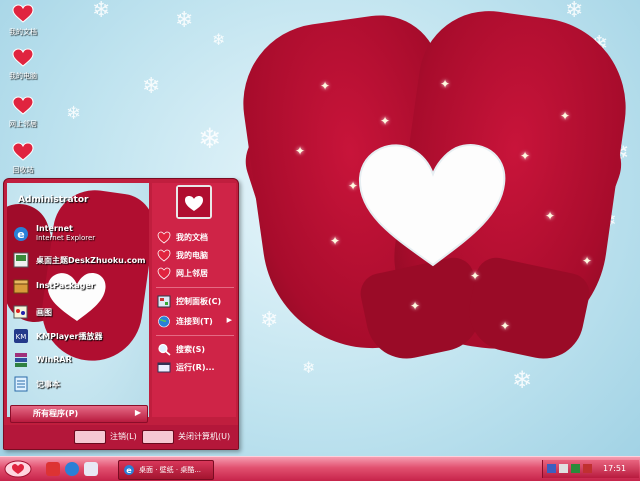  Describe the element at coordinates (204, 436) in the screenshot. I see `shutdown-label: 关闭计算机(U)` at that location.